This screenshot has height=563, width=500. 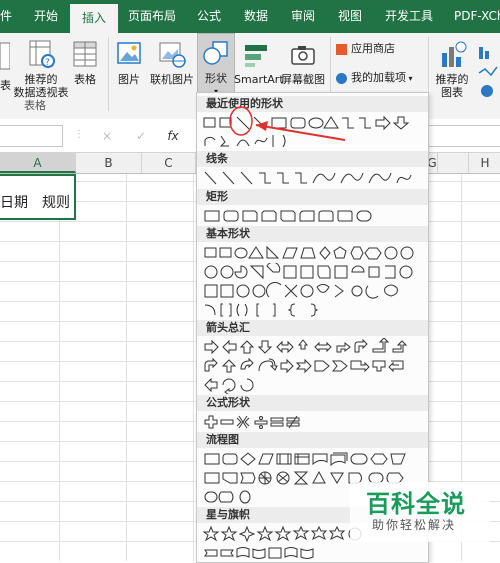 I want to click on watermark-subtitle: 助你轻松解决, so click(x=414, y=525).